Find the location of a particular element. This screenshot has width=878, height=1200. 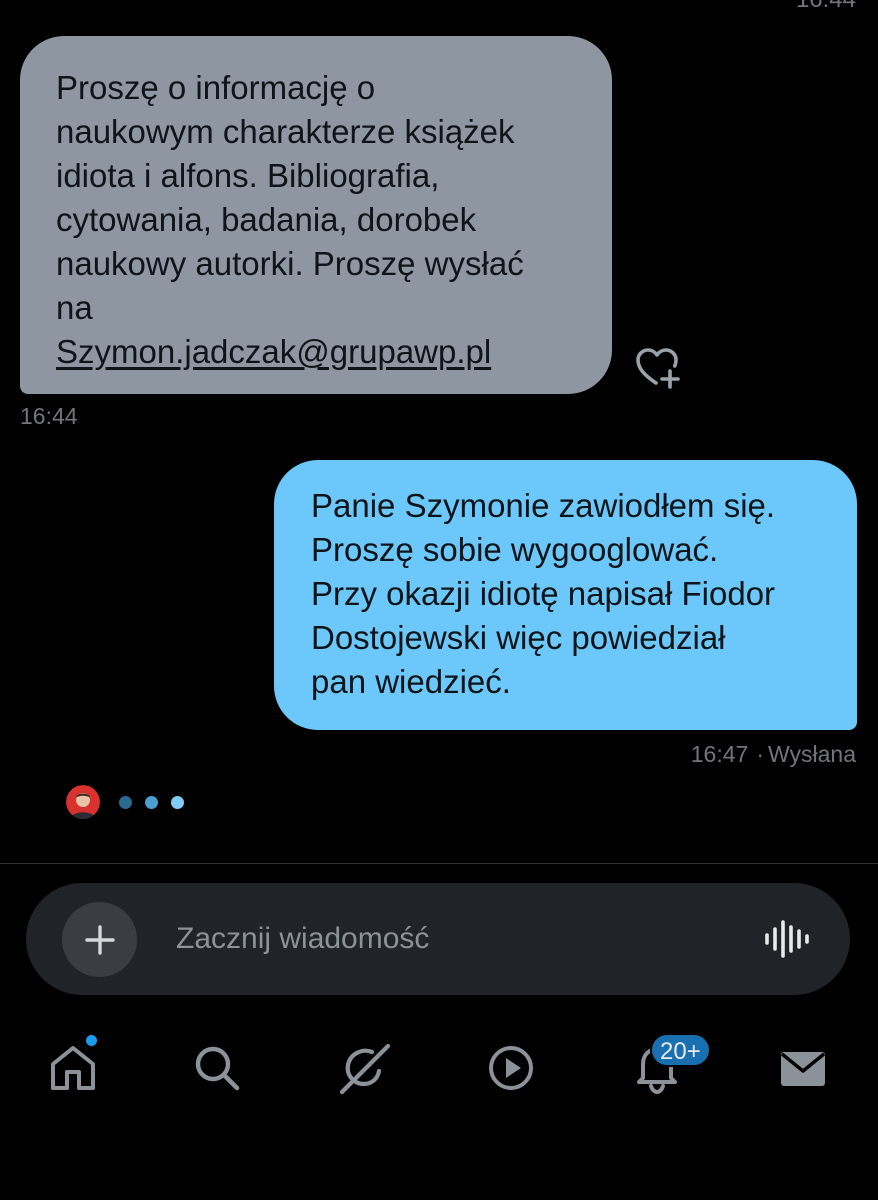

email-link: Szymon.jadczak@grupawp.pl is located at coordinates (319, 352).